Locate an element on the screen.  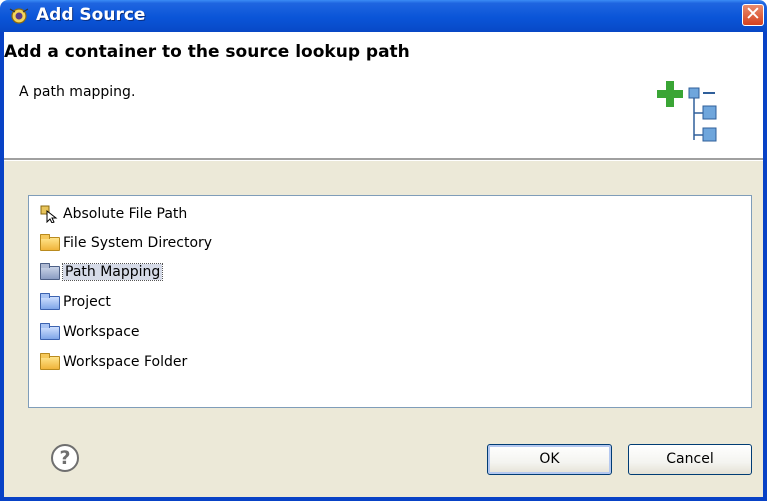
path-mapping-icon is located at coordinates (49, 272).